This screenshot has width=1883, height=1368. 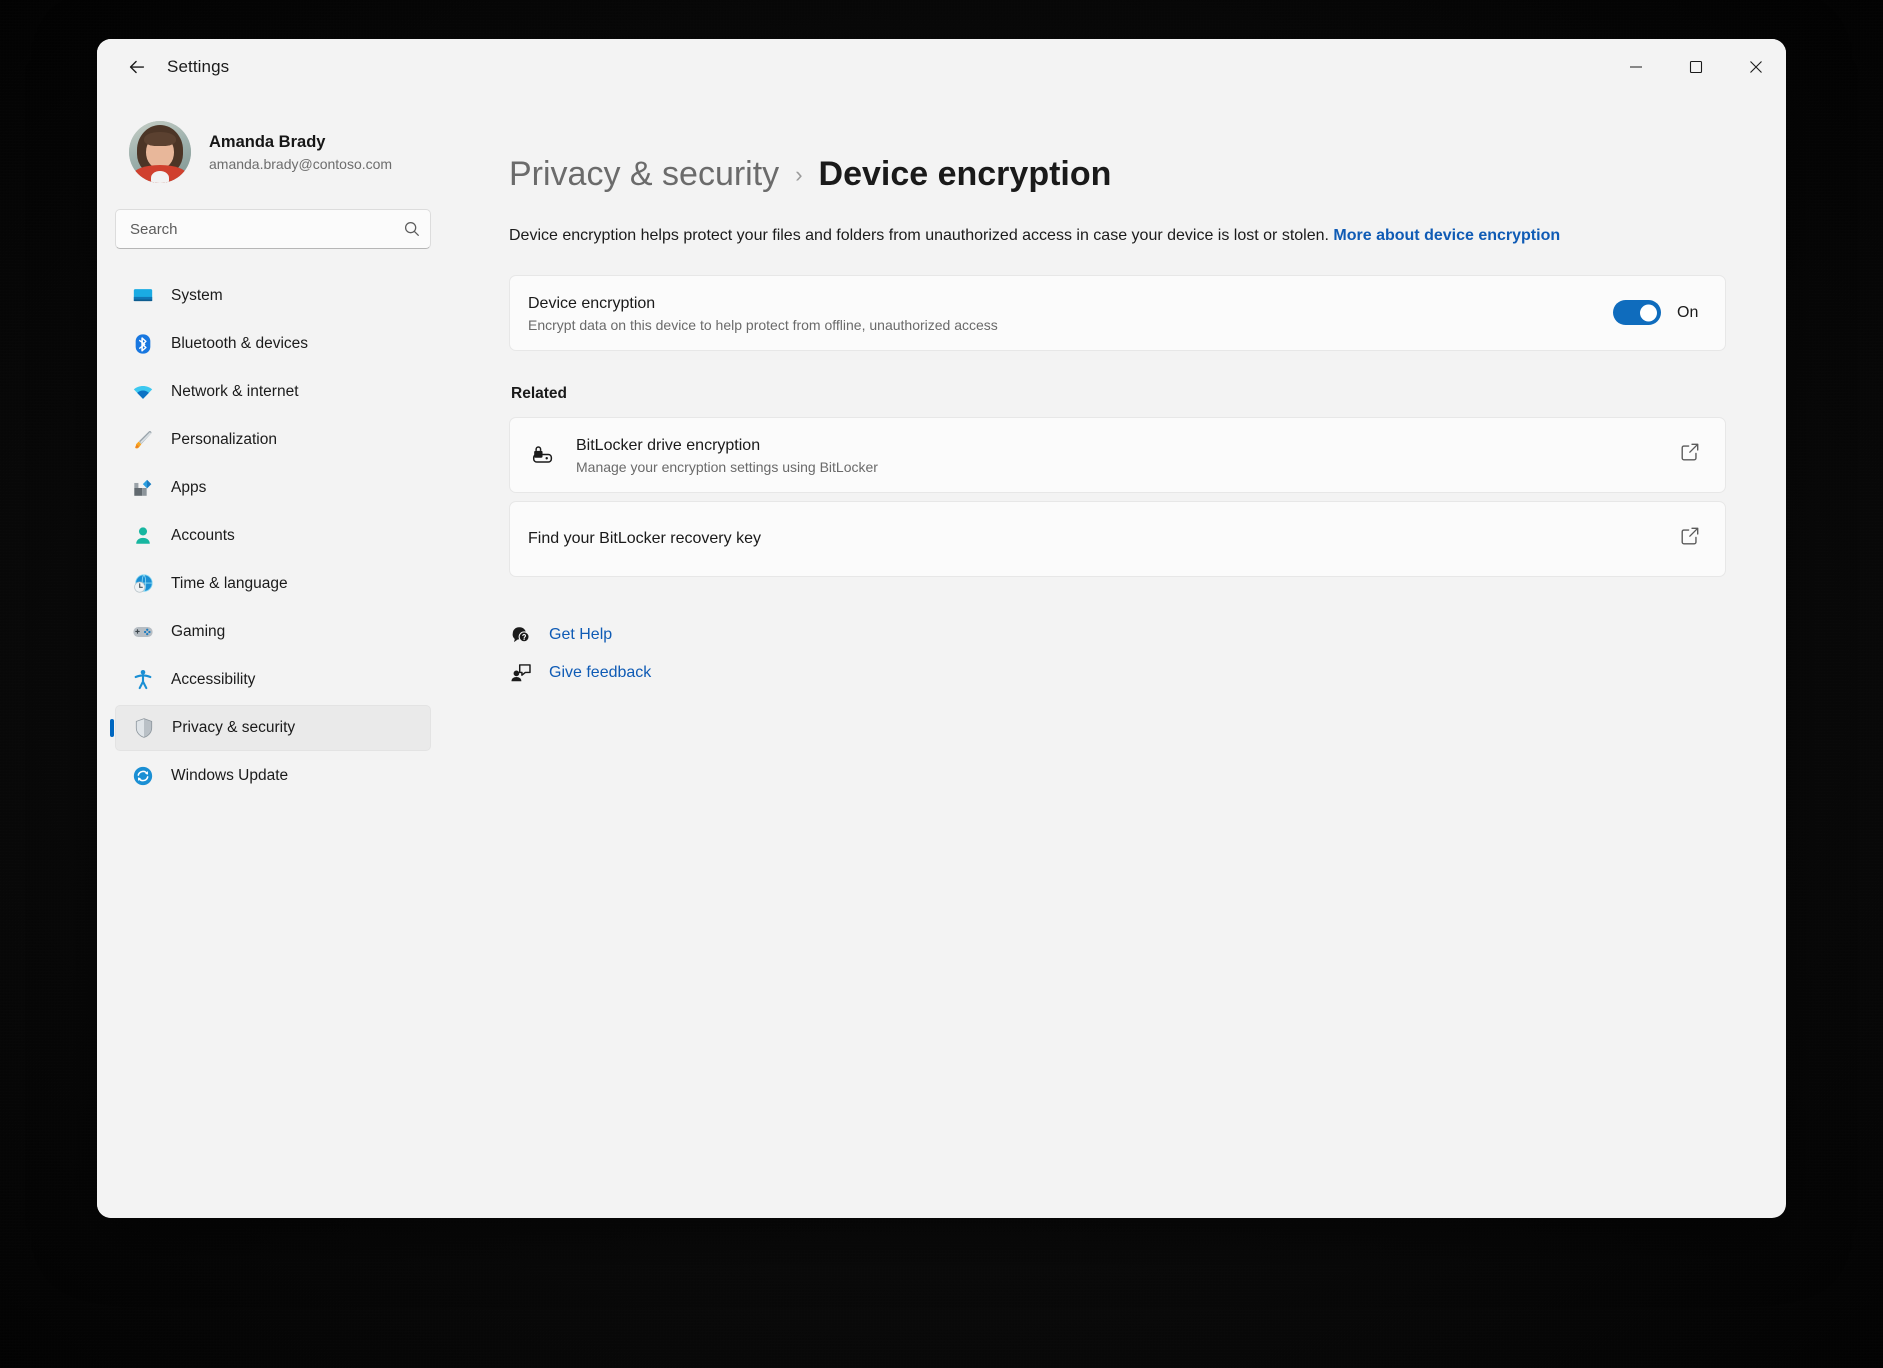 What do you see at coordinates (644, 174) in the screenshot?
I see `breadcrumb-parent: Privacy & security` at bounding box center [644, 174].